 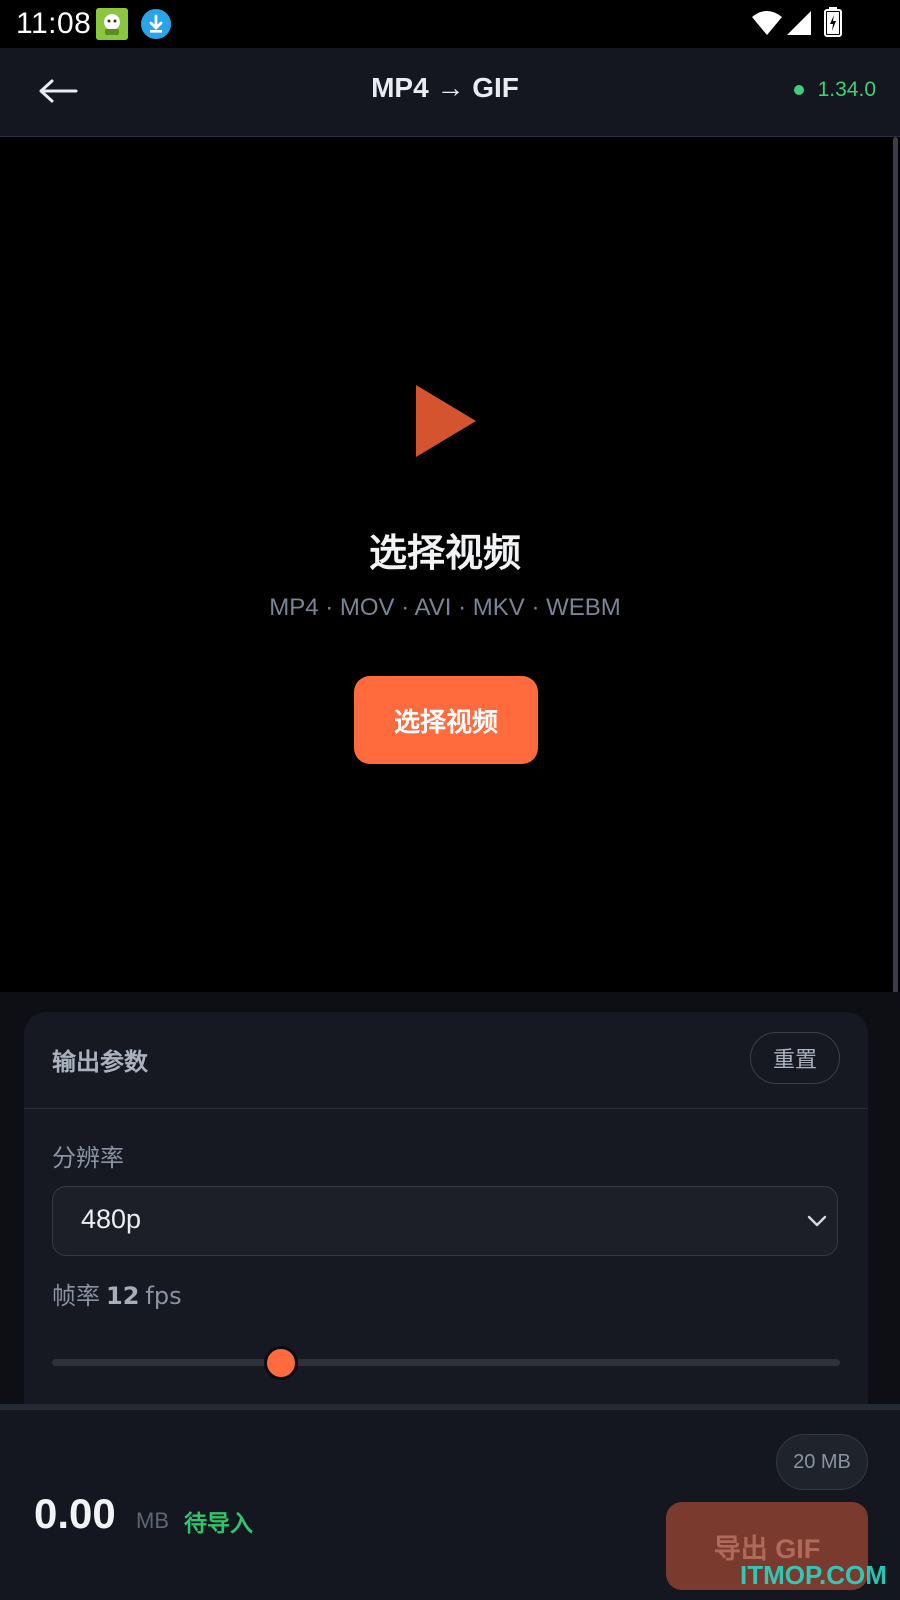 I want to click on resolution-label: 分辨率, so click(x=88, y=1158).